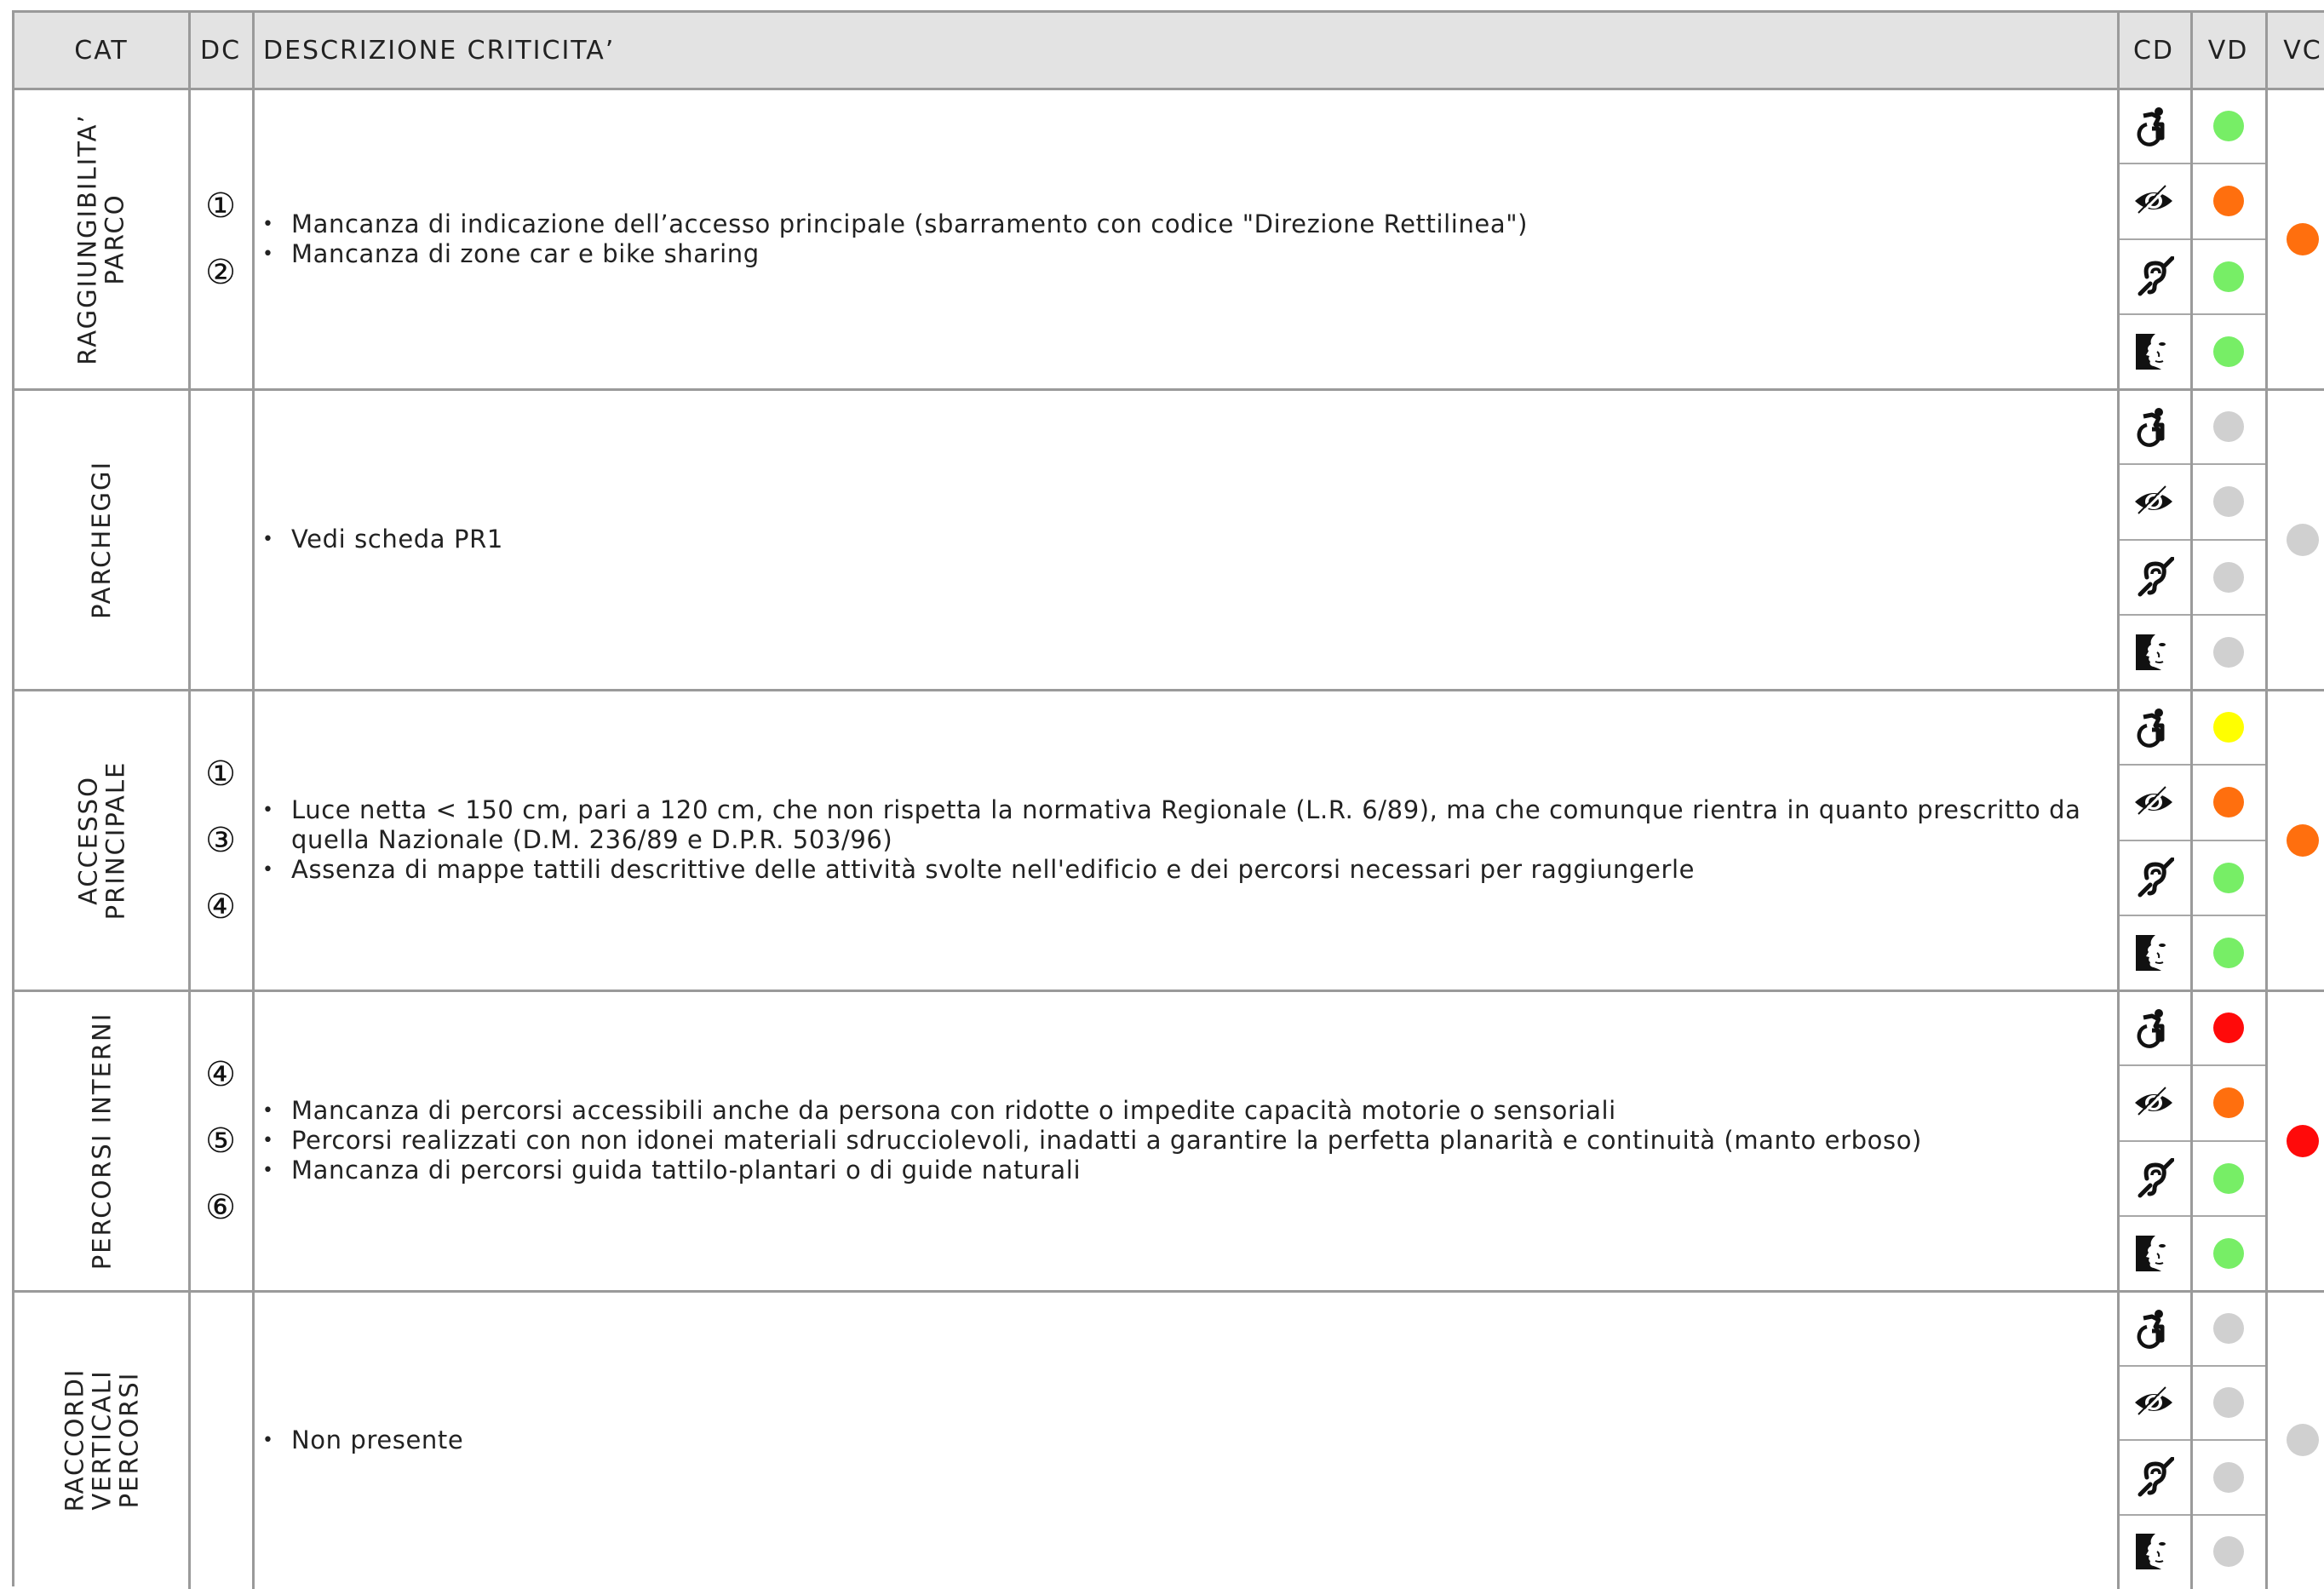 The image size is (2324, 1589). Describe the element at coordinates (128, 1440) in the screenshot. I see `category-line: PERCORSI` at that location.